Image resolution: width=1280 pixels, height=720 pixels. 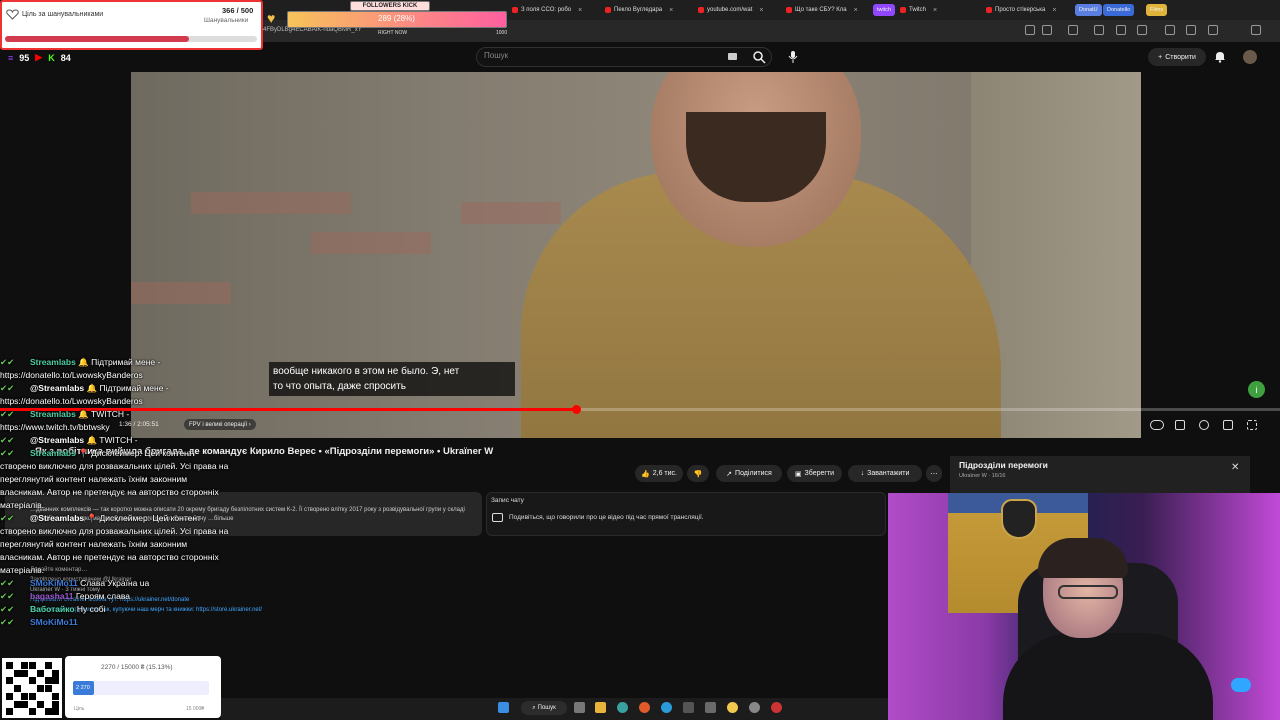 What do you see at coordinates (821, 10) in the screenshot?
I see `tab-label: Що таке СБУ? Кла` at bounding box center [821, 10].